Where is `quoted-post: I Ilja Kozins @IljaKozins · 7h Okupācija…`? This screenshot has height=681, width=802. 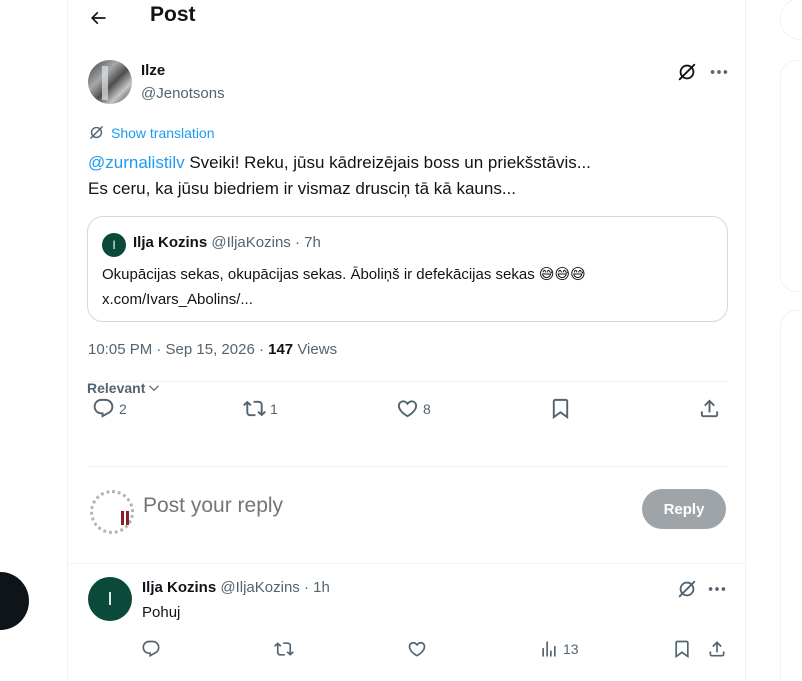
quoted-post: I Ilja Kozins @IljaKozins · 7h Okupācija… is located at coordinates (407, 269).